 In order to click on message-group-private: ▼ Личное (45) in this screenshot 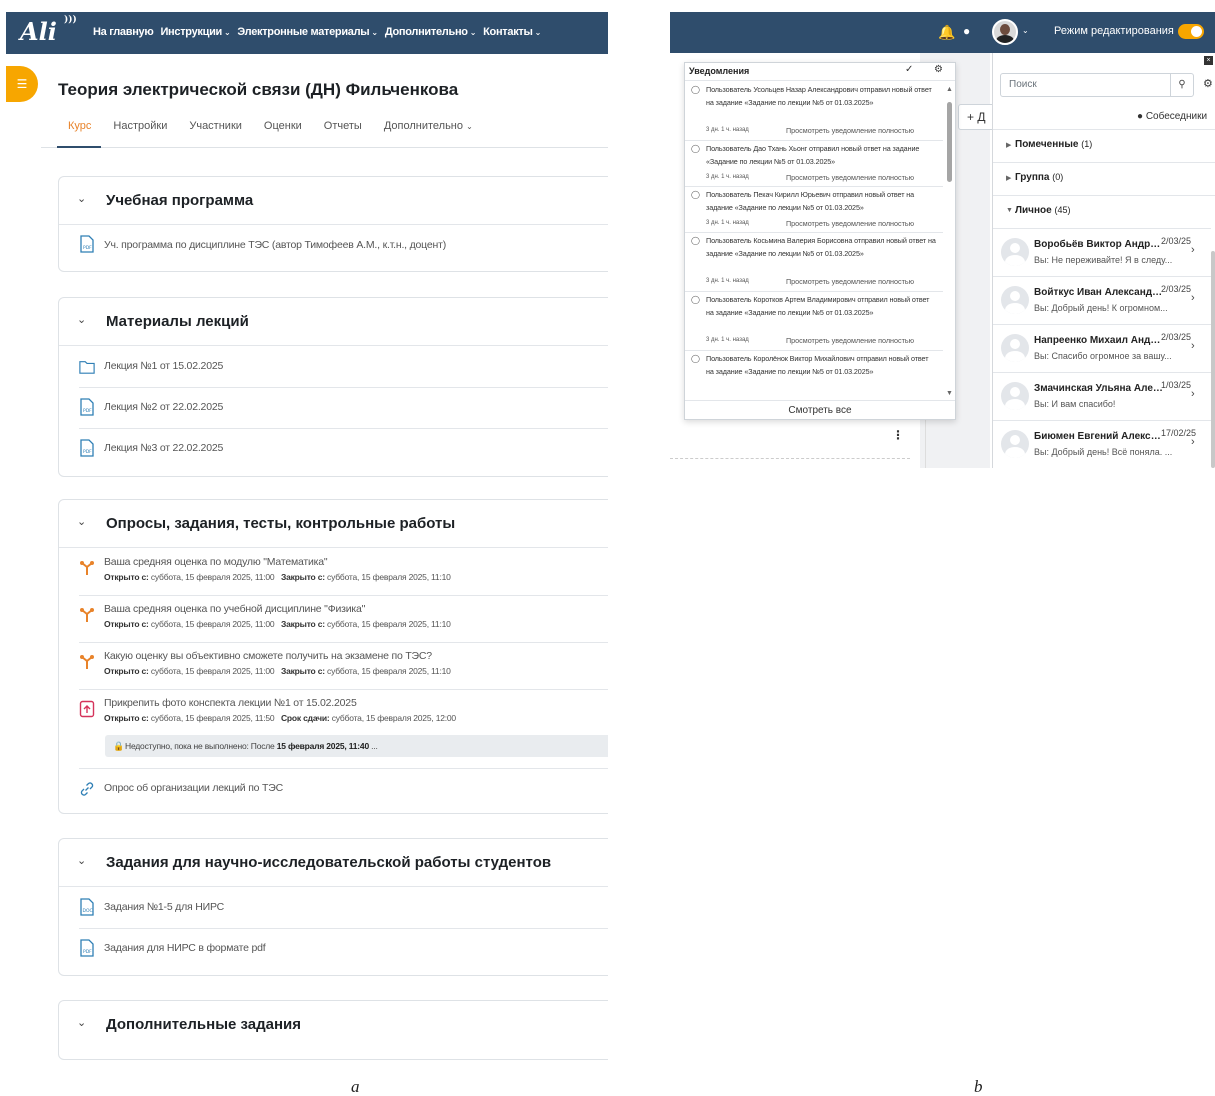, I will do `click(1104, 211)`.